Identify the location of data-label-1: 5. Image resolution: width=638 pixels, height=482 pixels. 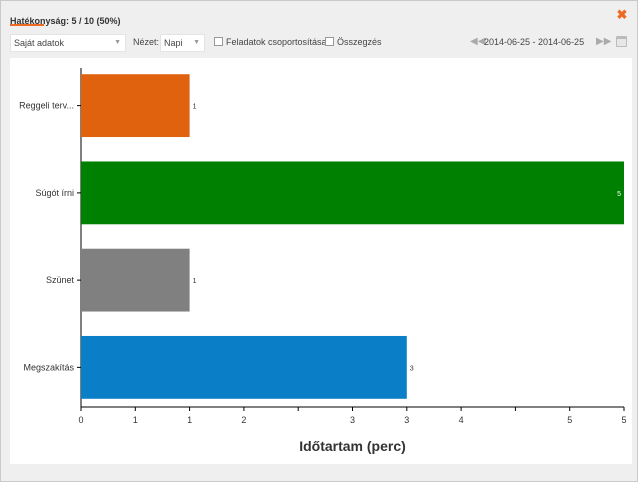
(619, 194).